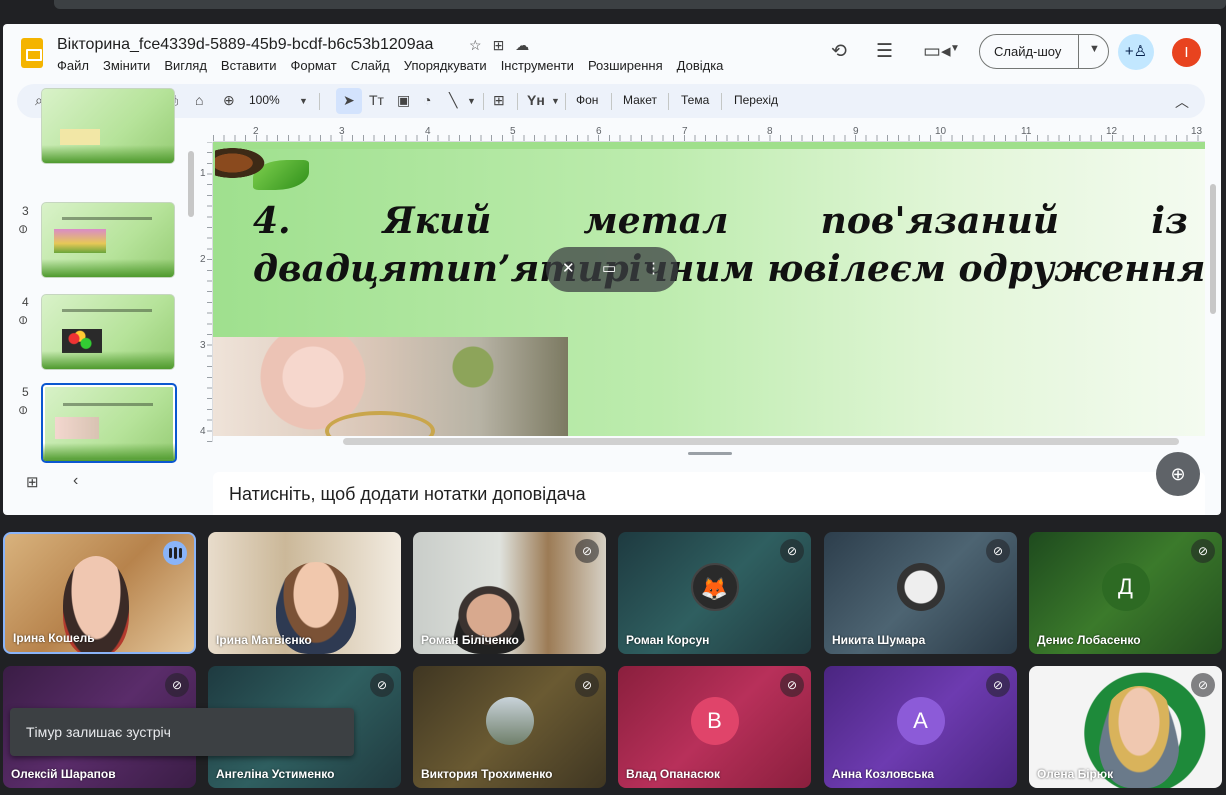 The image size is (1226, 795). What do you see at coordinates (304, 593) in the screenshot?
I see `participant-tile: Ірина Матвієнко` at bounding box center [304, 593].